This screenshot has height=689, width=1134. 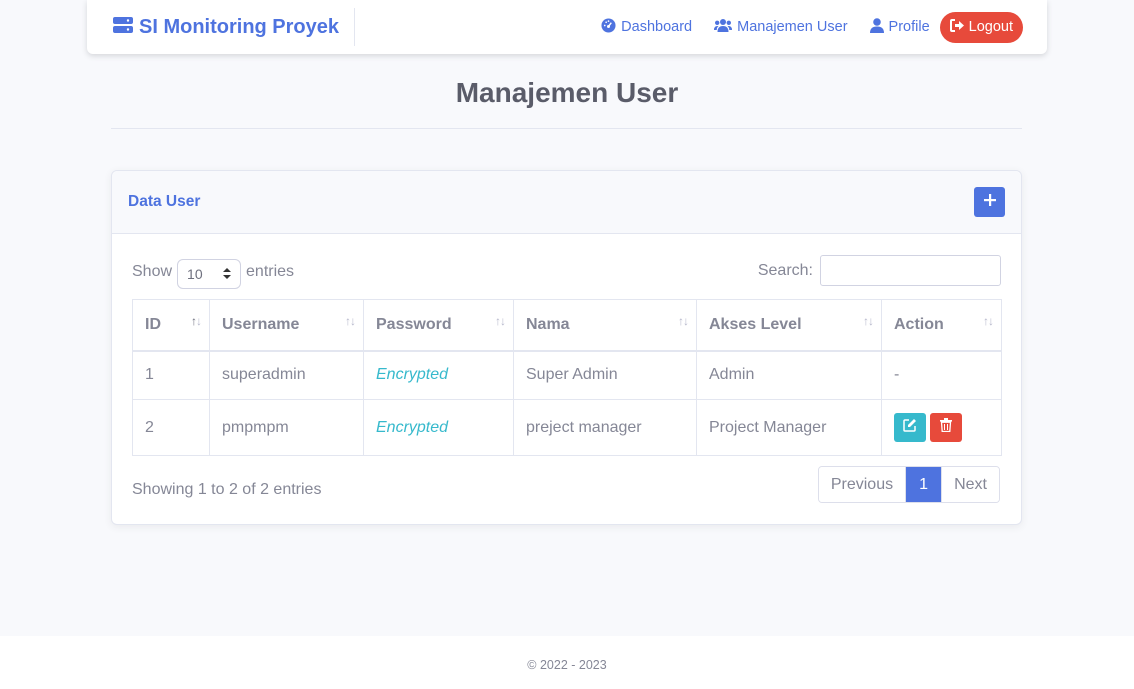 I want to click on cell-action: -, so click(x=941, y=375).